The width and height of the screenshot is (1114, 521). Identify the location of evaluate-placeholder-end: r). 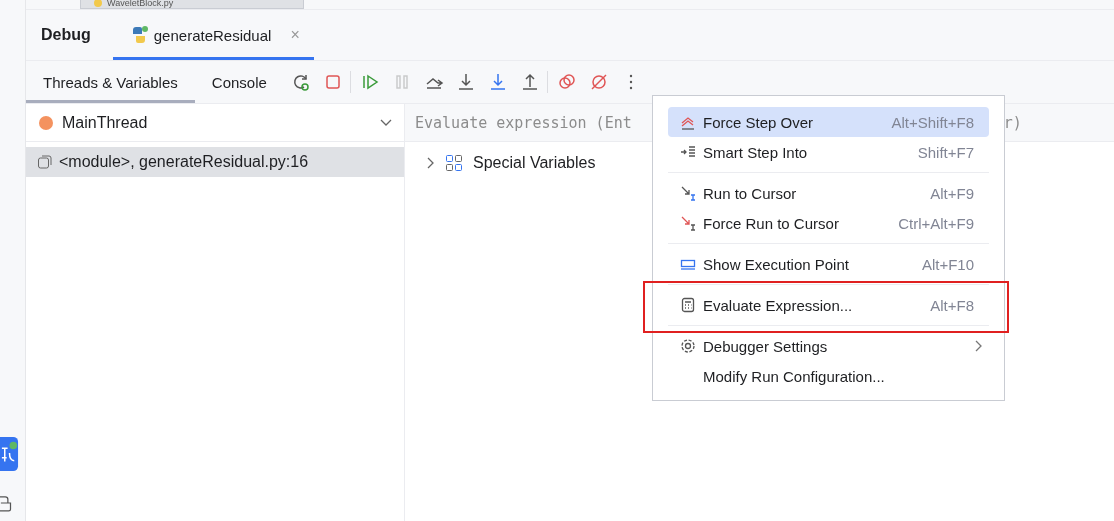
(1012, 122).